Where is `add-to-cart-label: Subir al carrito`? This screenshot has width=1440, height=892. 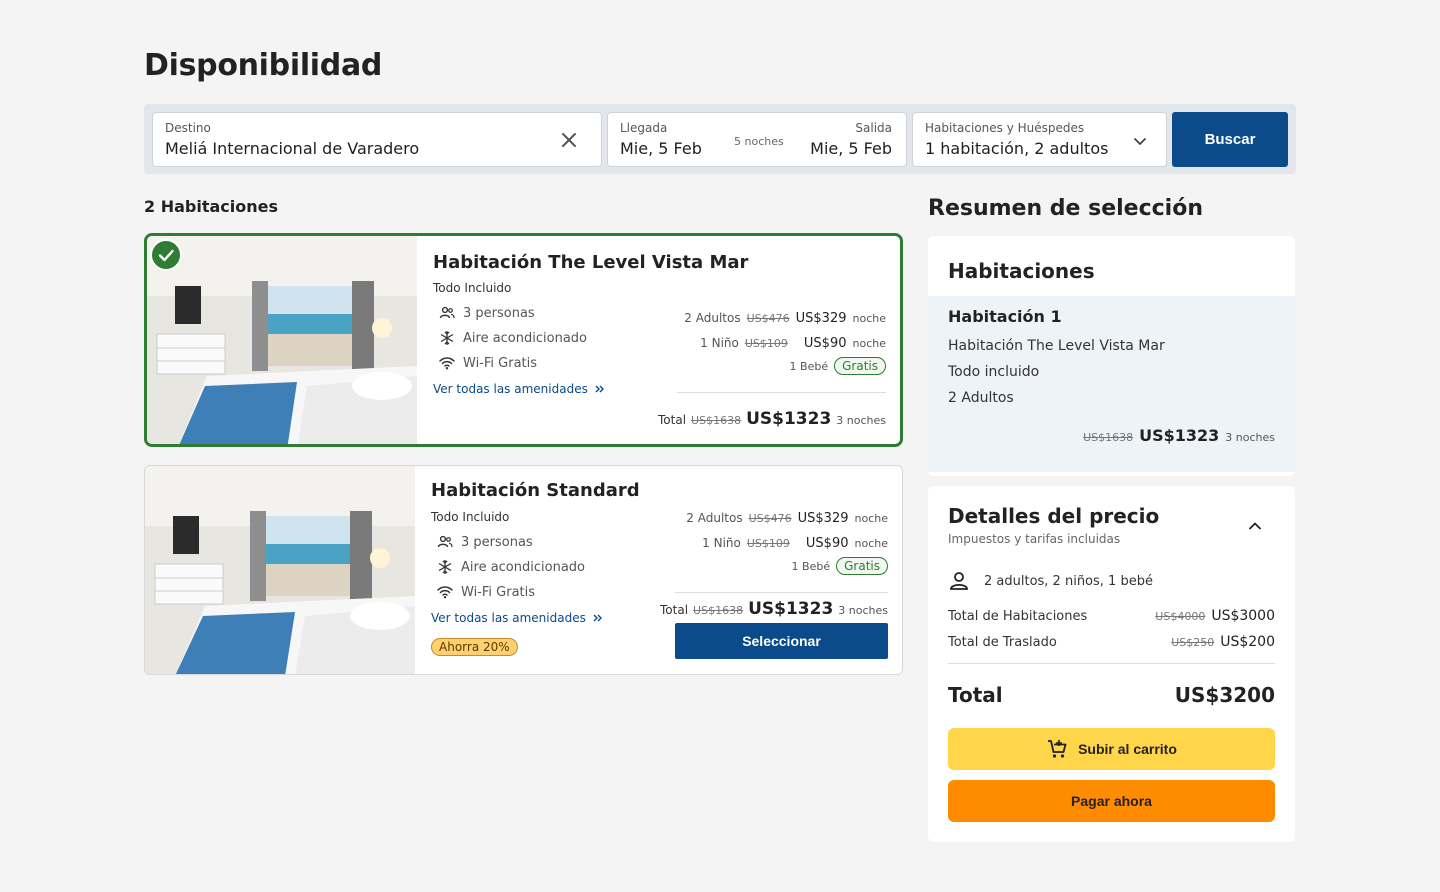
add-to-cart-label: Subir al carrito is located at coordinates (1127, 749).